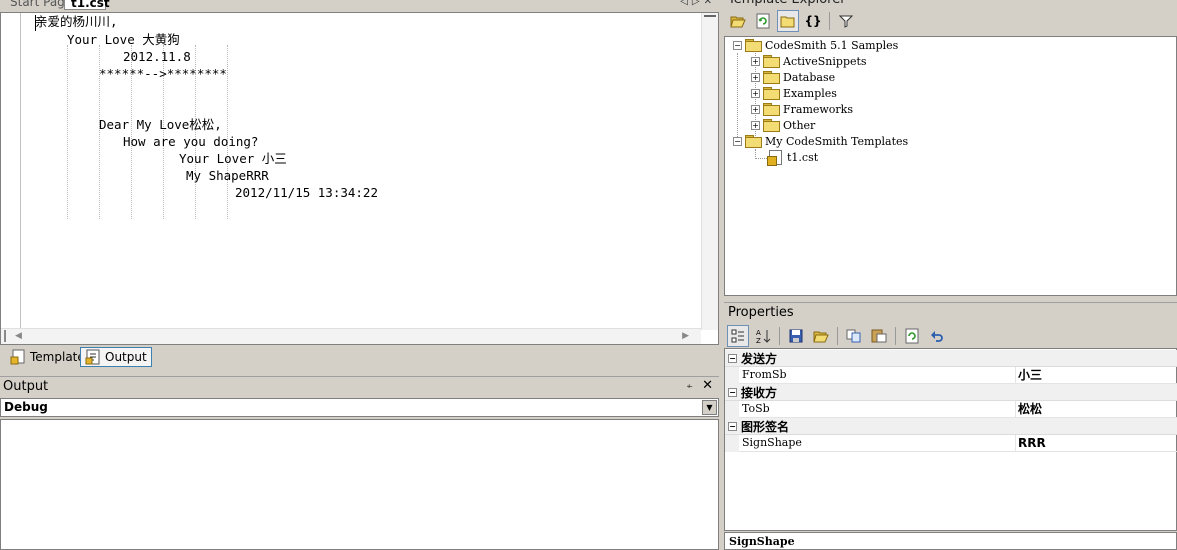 The width and height of the screenshot is (1177, 550). I want to click on properties-toolbar: AZ, so click(950, 335).